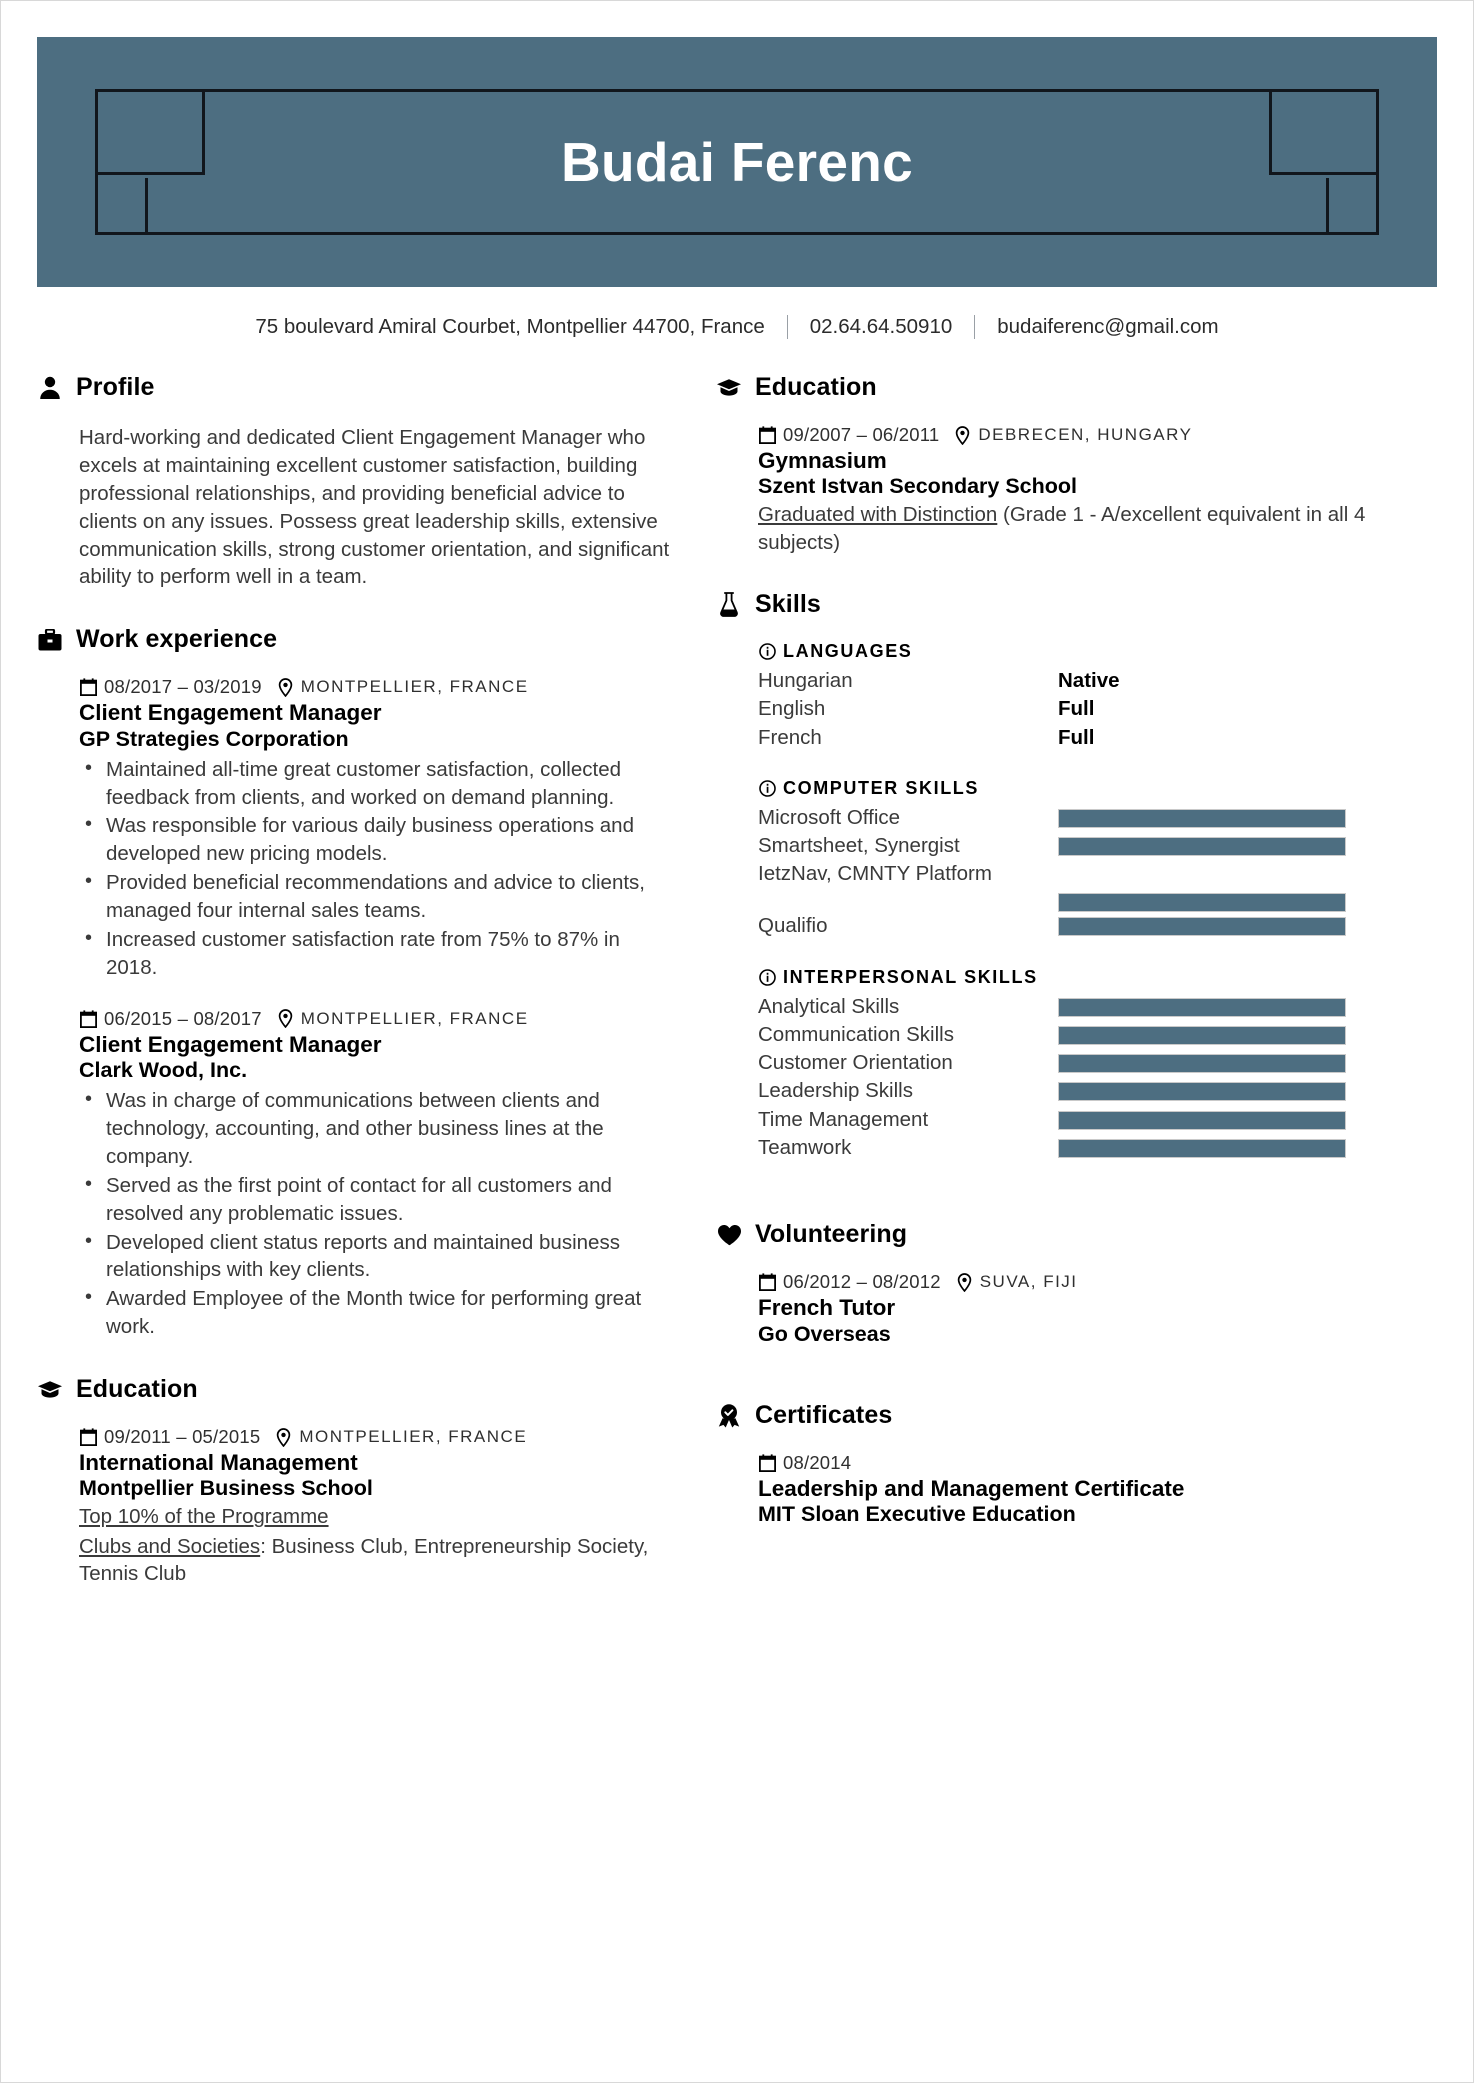 Image resolution: width=1474 pixels, height=2083 pixels. I want to click on language-name: French, so click(790, 737).